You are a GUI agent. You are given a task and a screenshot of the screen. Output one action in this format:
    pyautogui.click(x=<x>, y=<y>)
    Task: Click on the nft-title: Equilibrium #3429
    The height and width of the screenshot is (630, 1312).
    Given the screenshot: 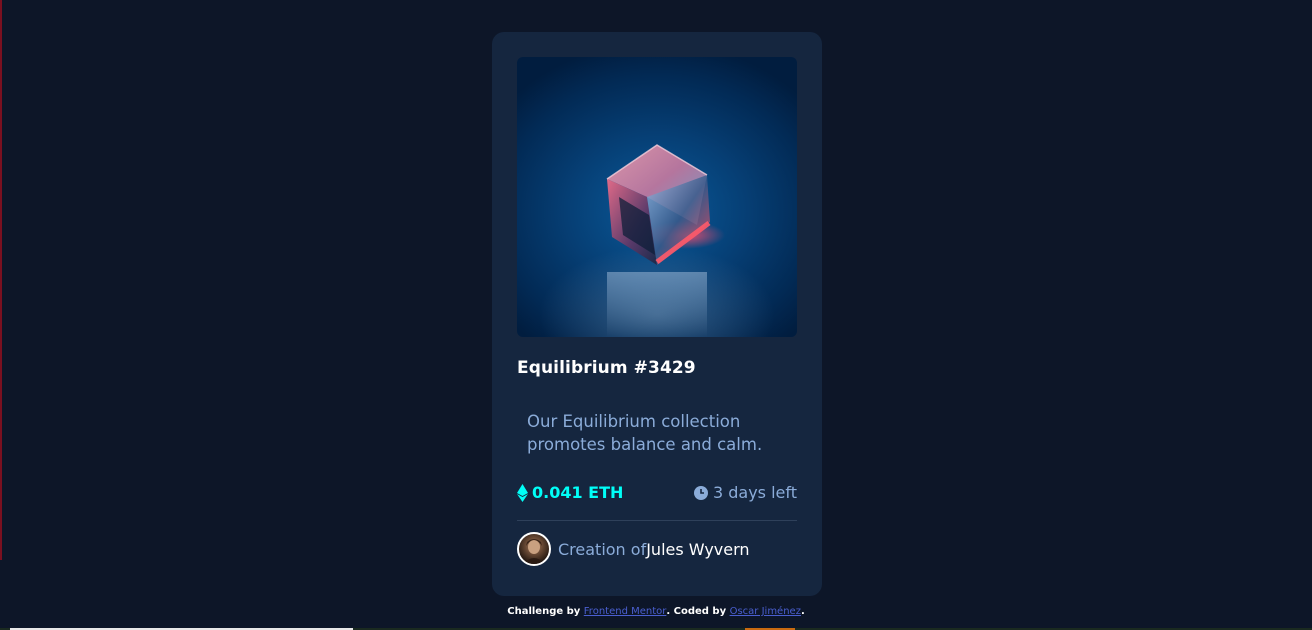 What is the action you would take?
    pyautogui.click(x=606, y=368)
    